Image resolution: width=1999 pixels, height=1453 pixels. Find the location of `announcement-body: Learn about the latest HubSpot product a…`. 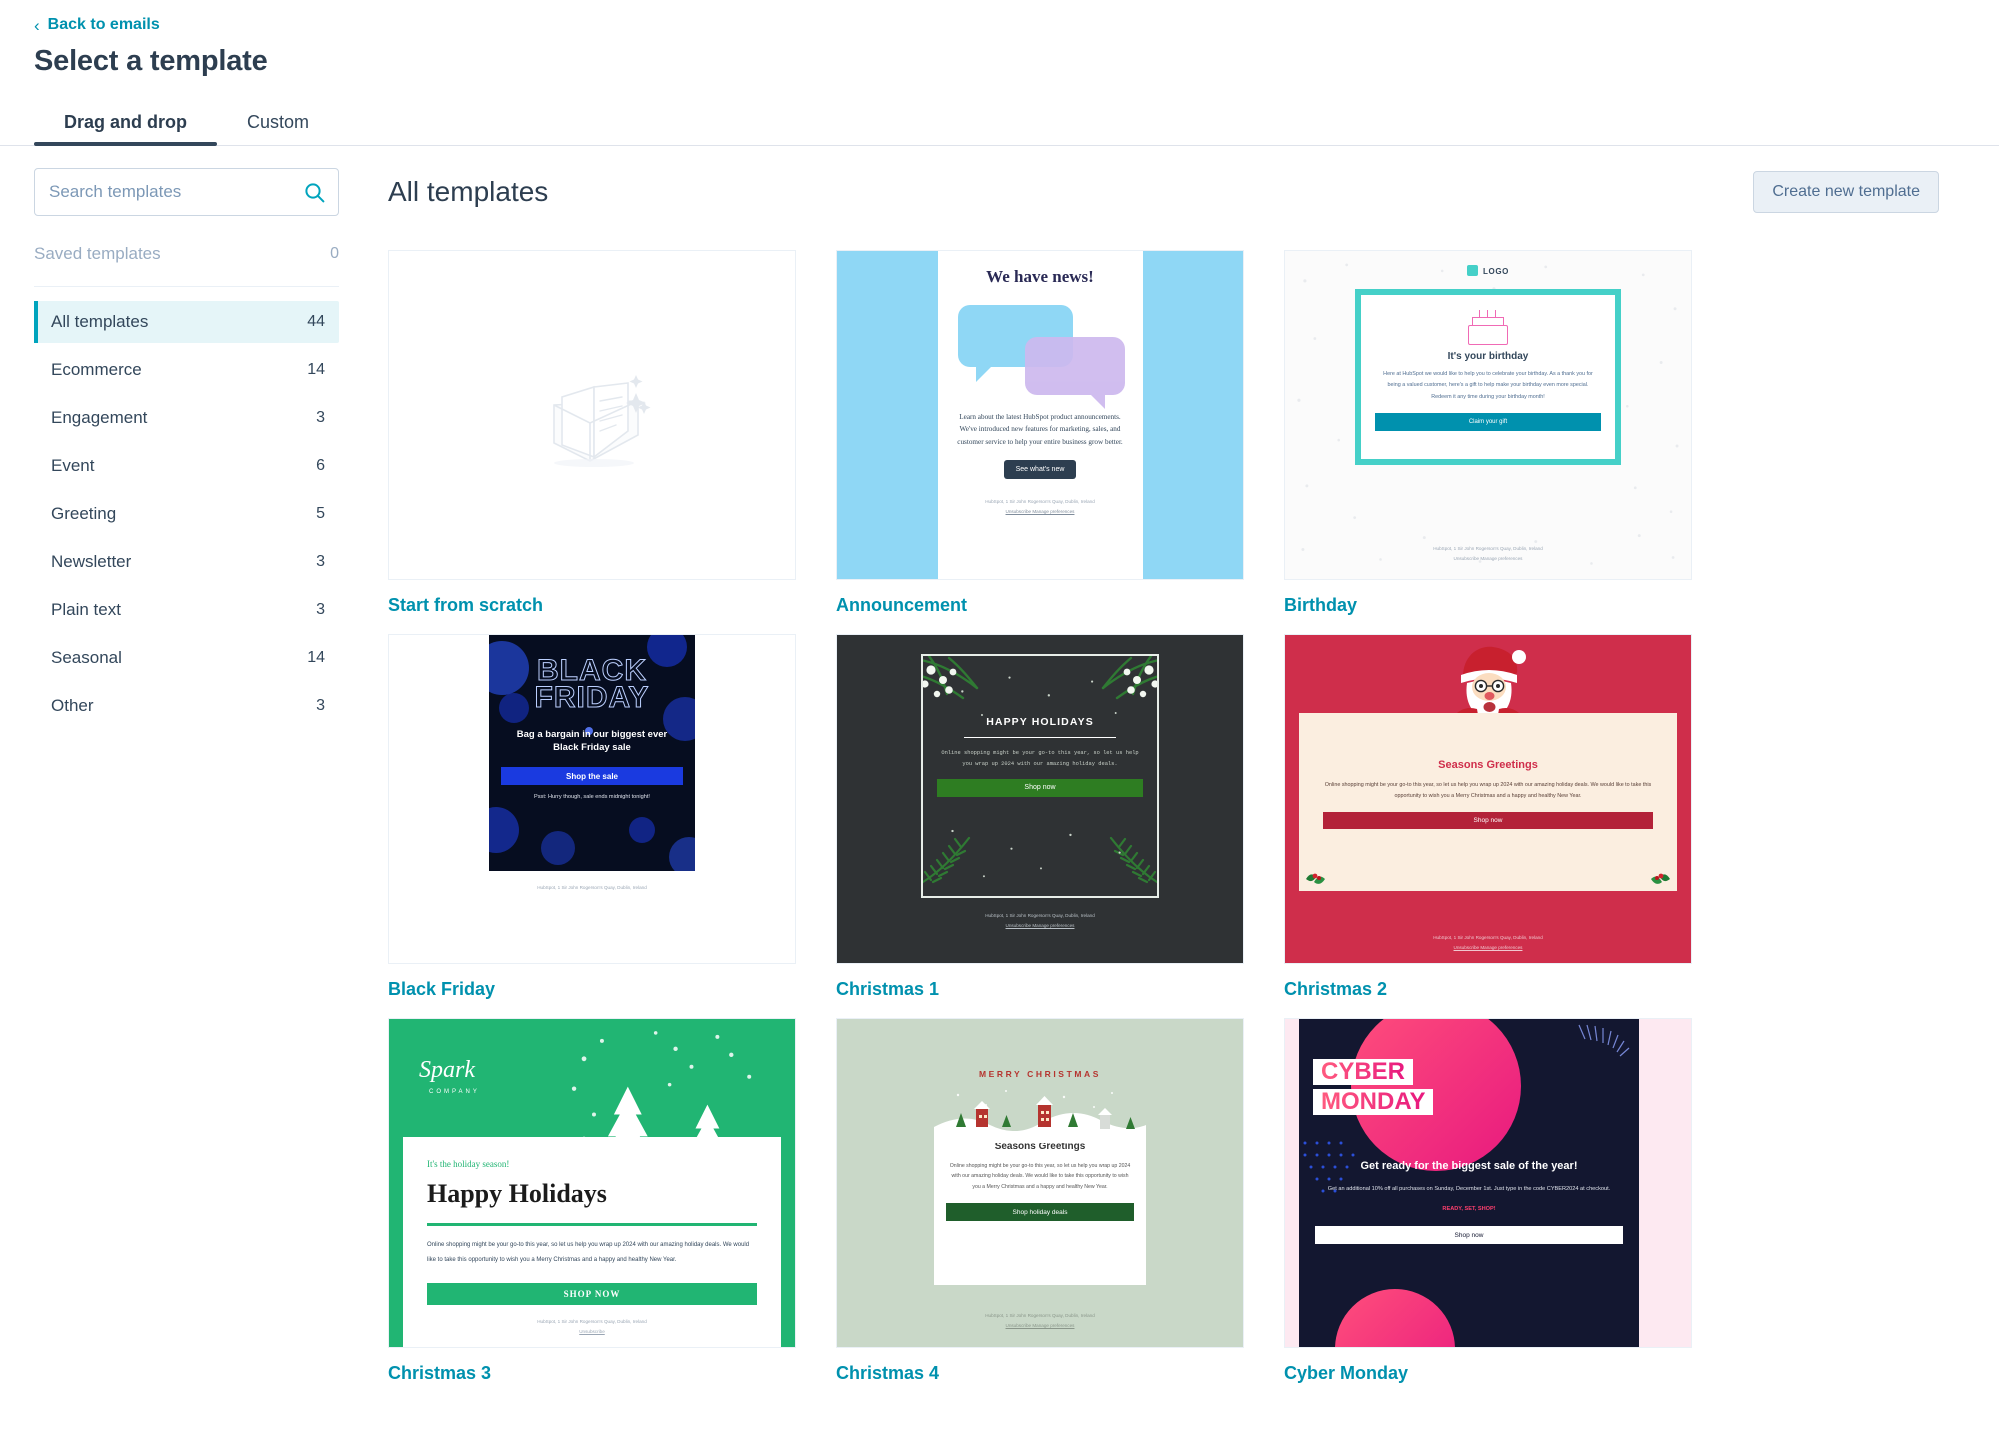

announcement-body: Learn about the latest HubSpot product a… is located at coordinates (1040, 429).